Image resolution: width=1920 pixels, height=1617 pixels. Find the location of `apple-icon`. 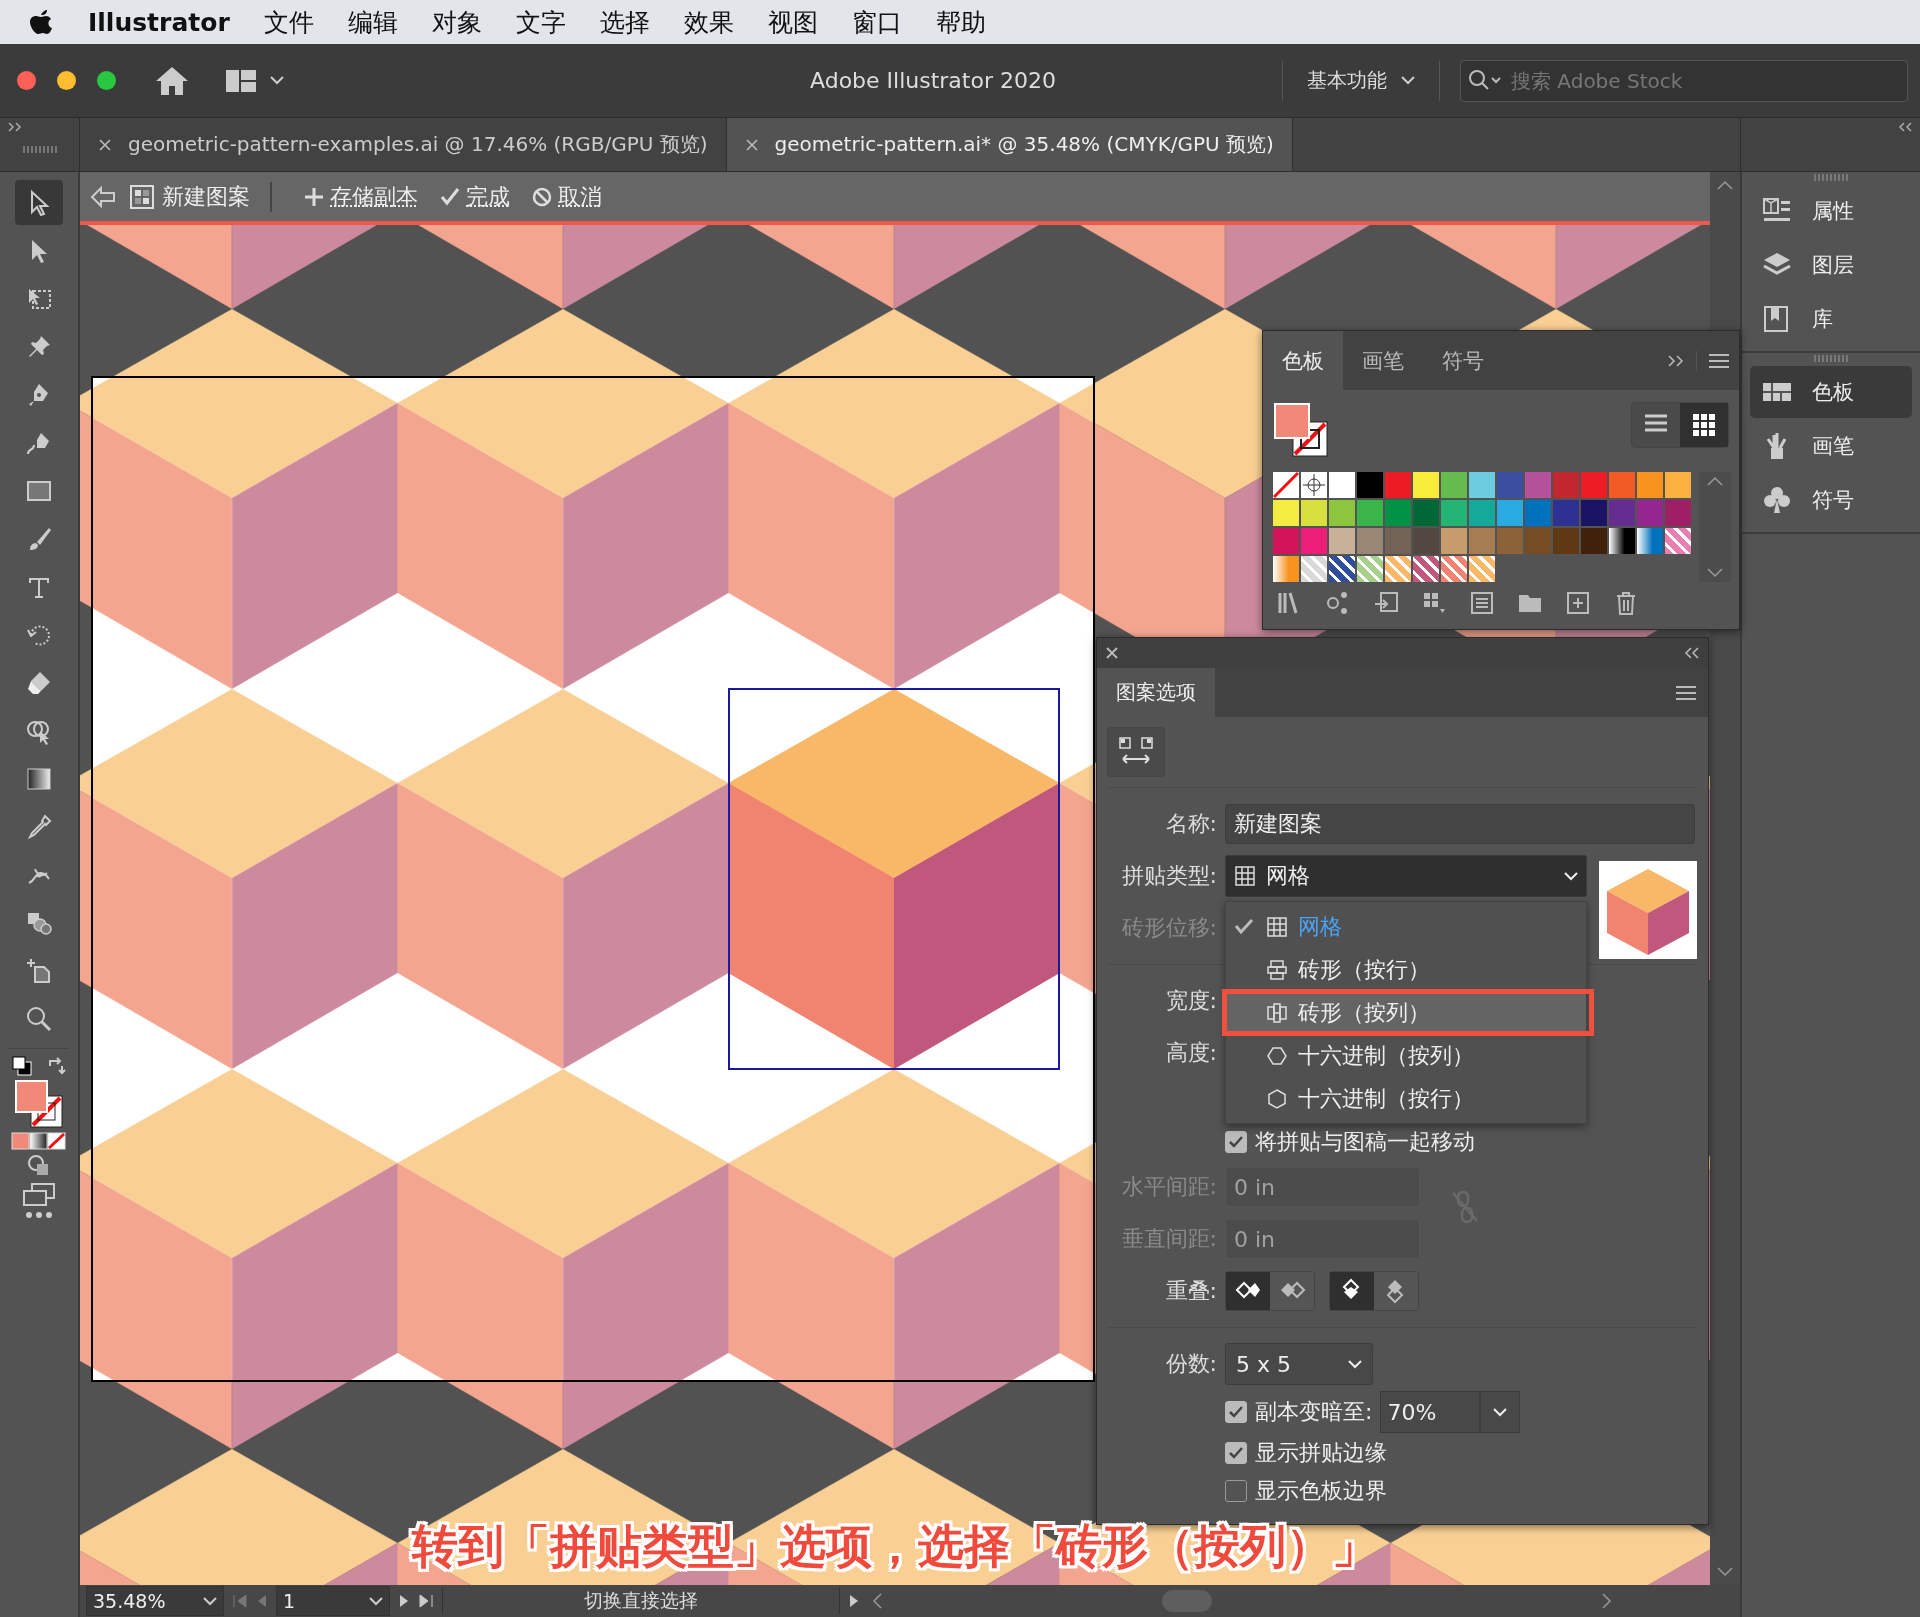

apple-icon is located at coordinates (41, 22).